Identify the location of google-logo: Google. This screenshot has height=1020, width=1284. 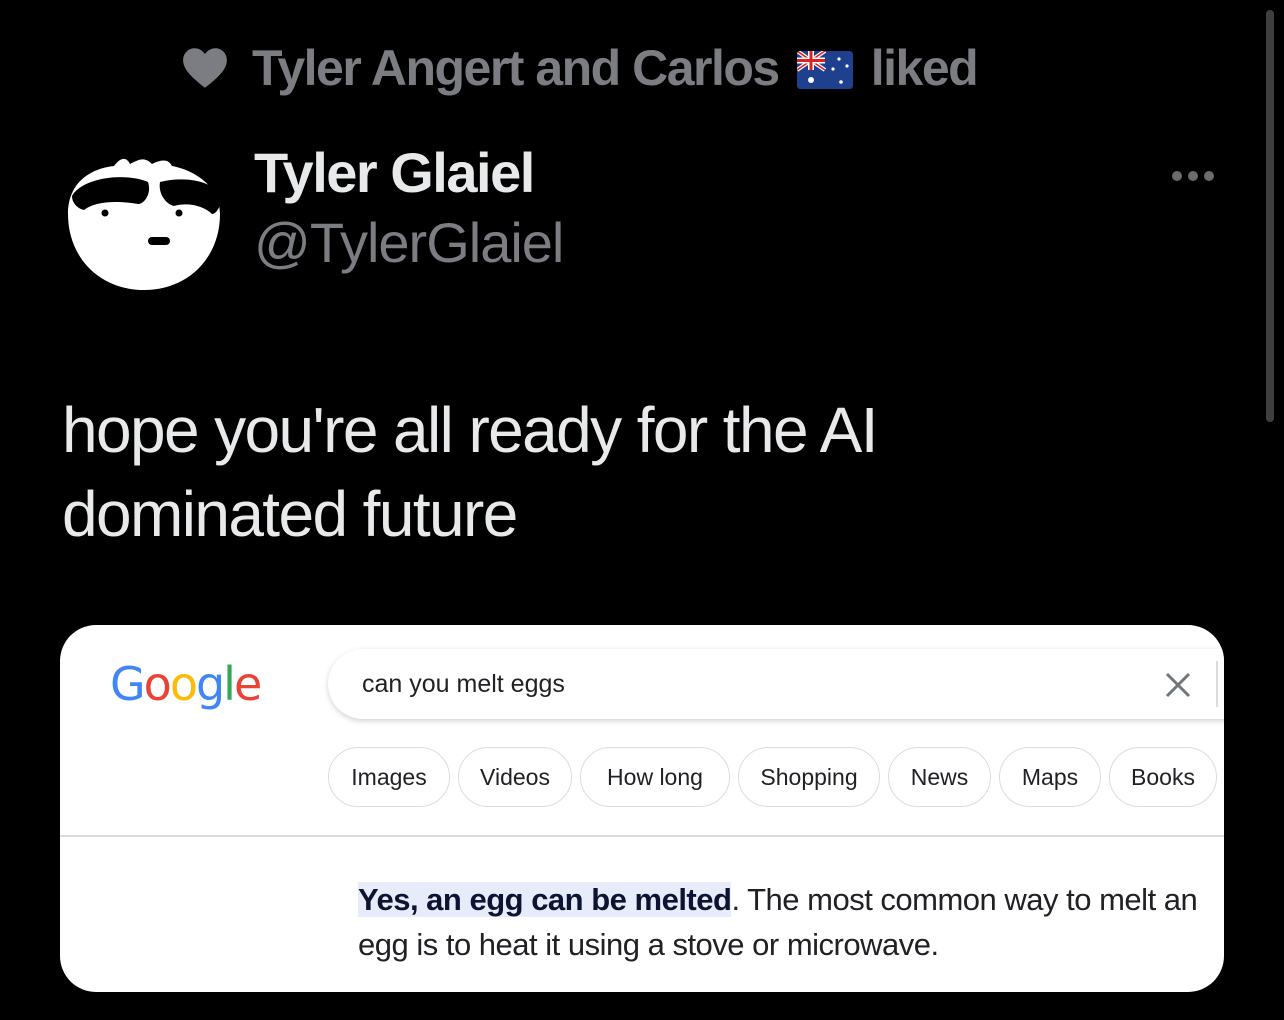
(186, 684).